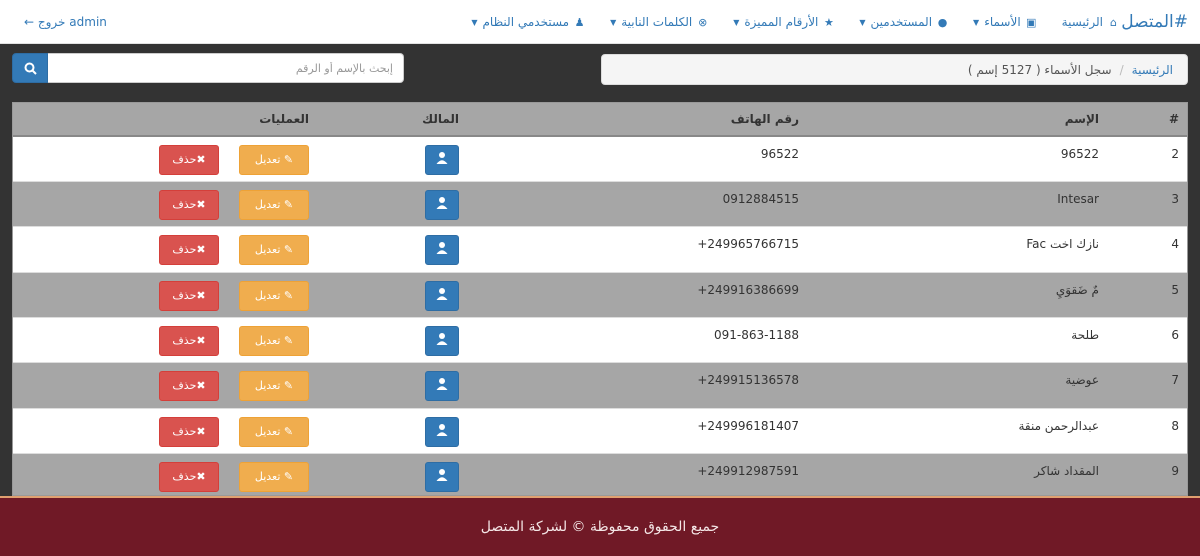 Image resolution: width=1200 pixels, height=556 pixels. What do you see at coordinates (957, 385) in the screenshot?
I see `cell-name: عوضية` at bounding box center [957, 385].